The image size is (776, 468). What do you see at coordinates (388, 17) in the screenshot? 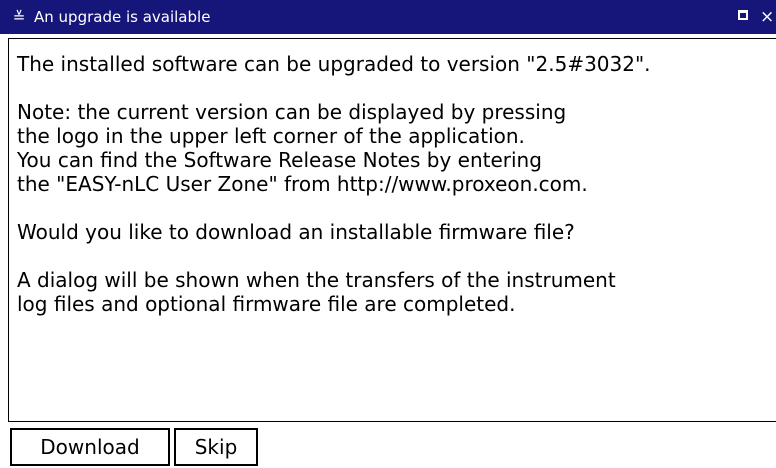
I see `title-bar: ≚ An upgrade is available ×` at bounding box center [388, 17].